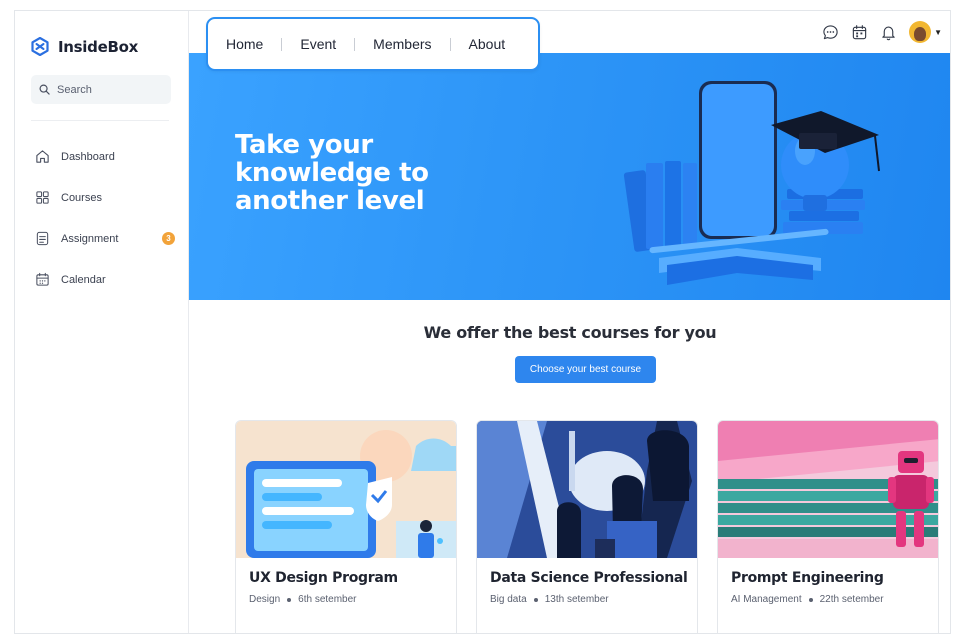 The image size is (961, 638). What do you see at coordinates (487, 44) in the screenshot?
I see `tab-about: About` at bounding box center [487, 44].